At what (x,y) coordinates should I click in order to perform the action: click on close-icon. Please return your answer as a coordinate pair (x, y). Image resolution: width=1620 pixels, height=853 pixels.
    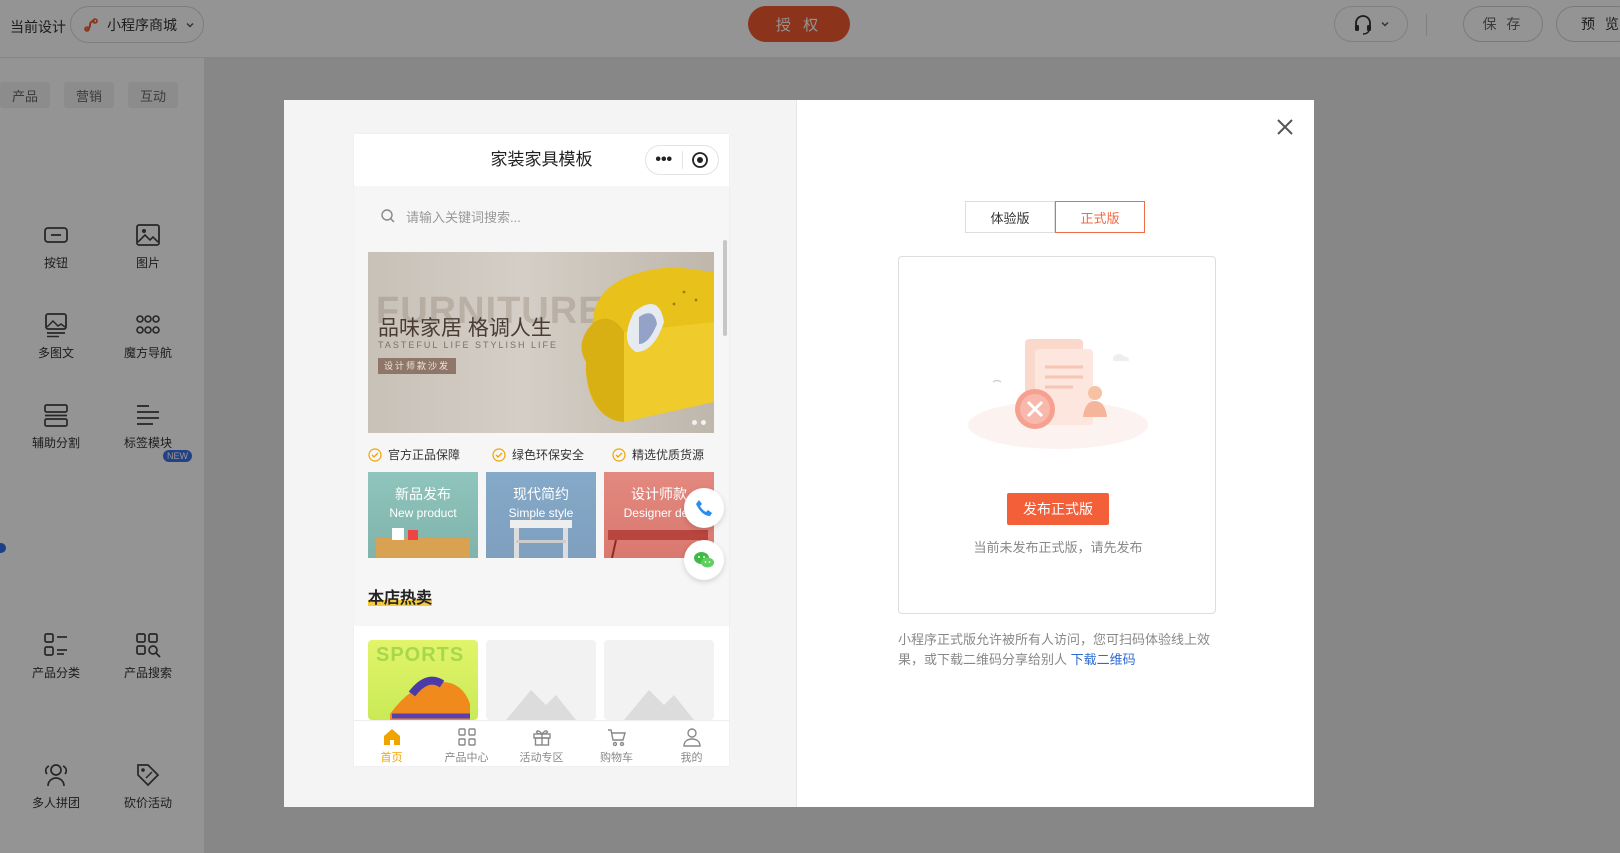
    Looking at the image, I should click on (1285, 127).